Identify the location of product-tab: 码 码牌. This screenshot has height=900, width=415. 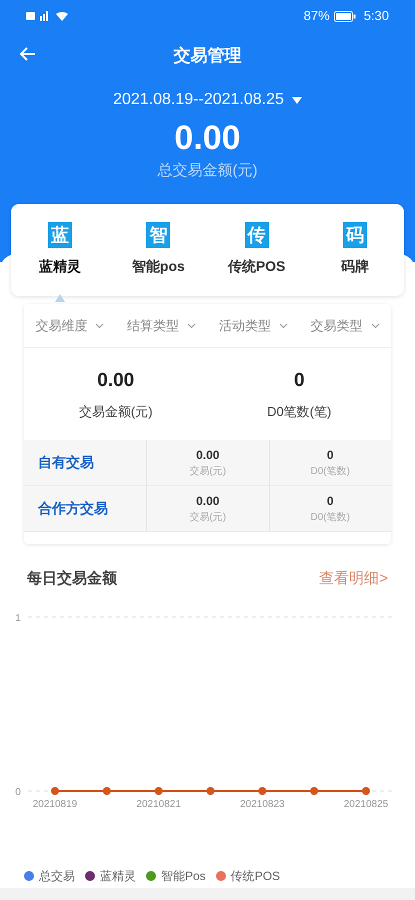
(355, 253).